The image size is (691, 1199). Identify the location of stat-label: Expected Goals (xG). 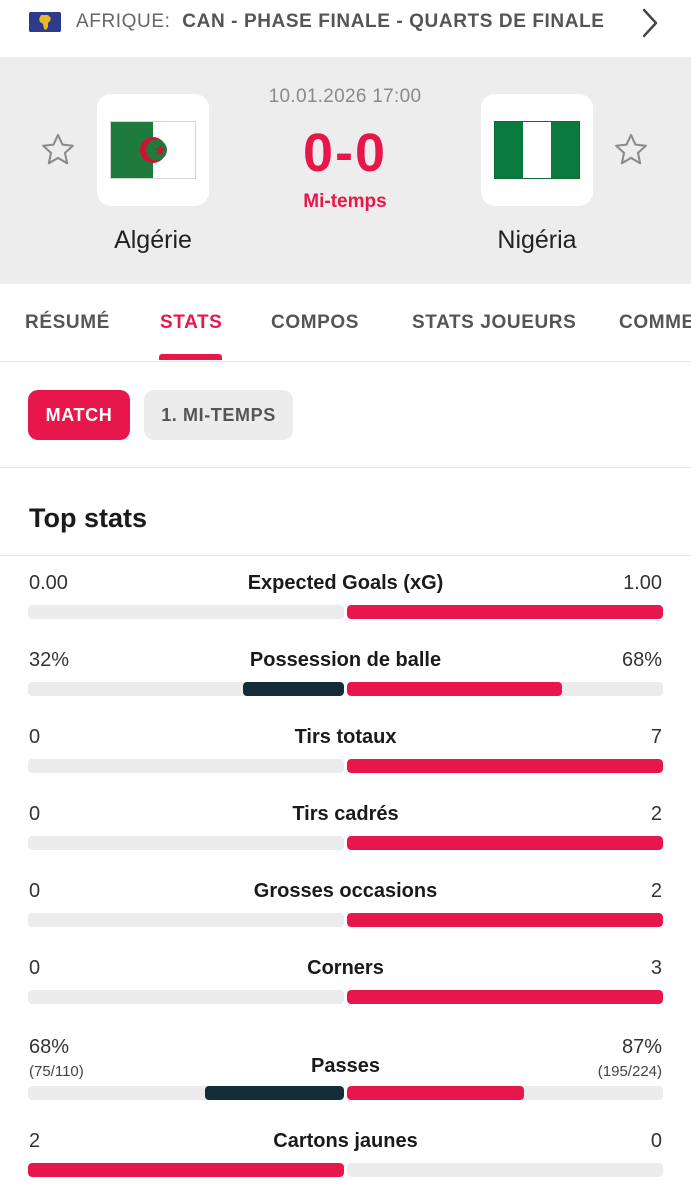
(345, 583).